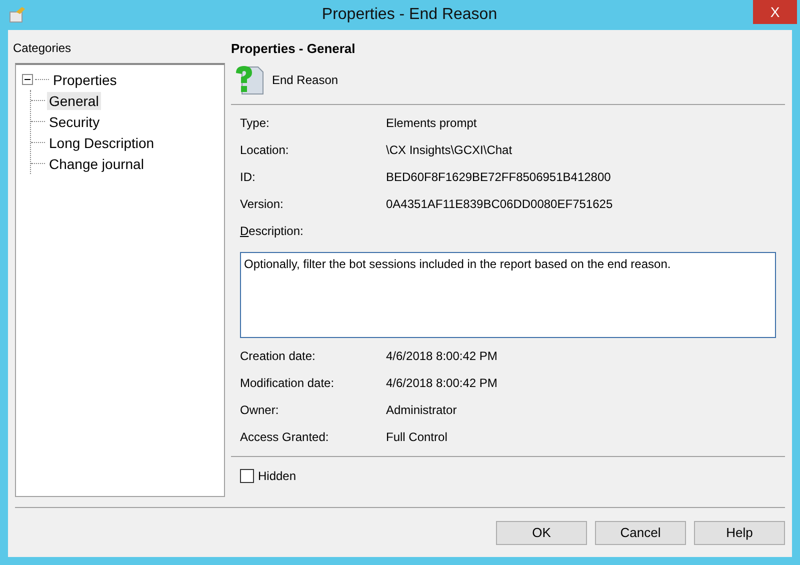 This screenshot has width=800, height=565. Describe the element at coordinates (272, 231) in the screenshot. I see `field-label: Description:` at that location.